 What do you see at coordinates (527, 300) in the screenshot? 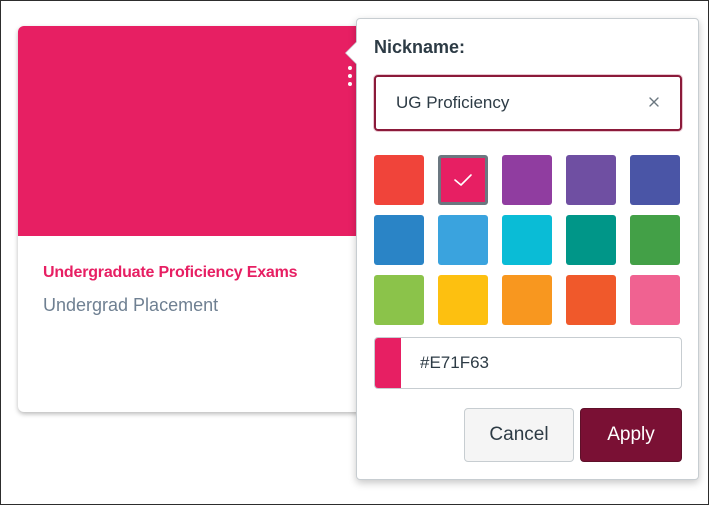
I see `color-swatch-orange` at bounding box center [527, 300].